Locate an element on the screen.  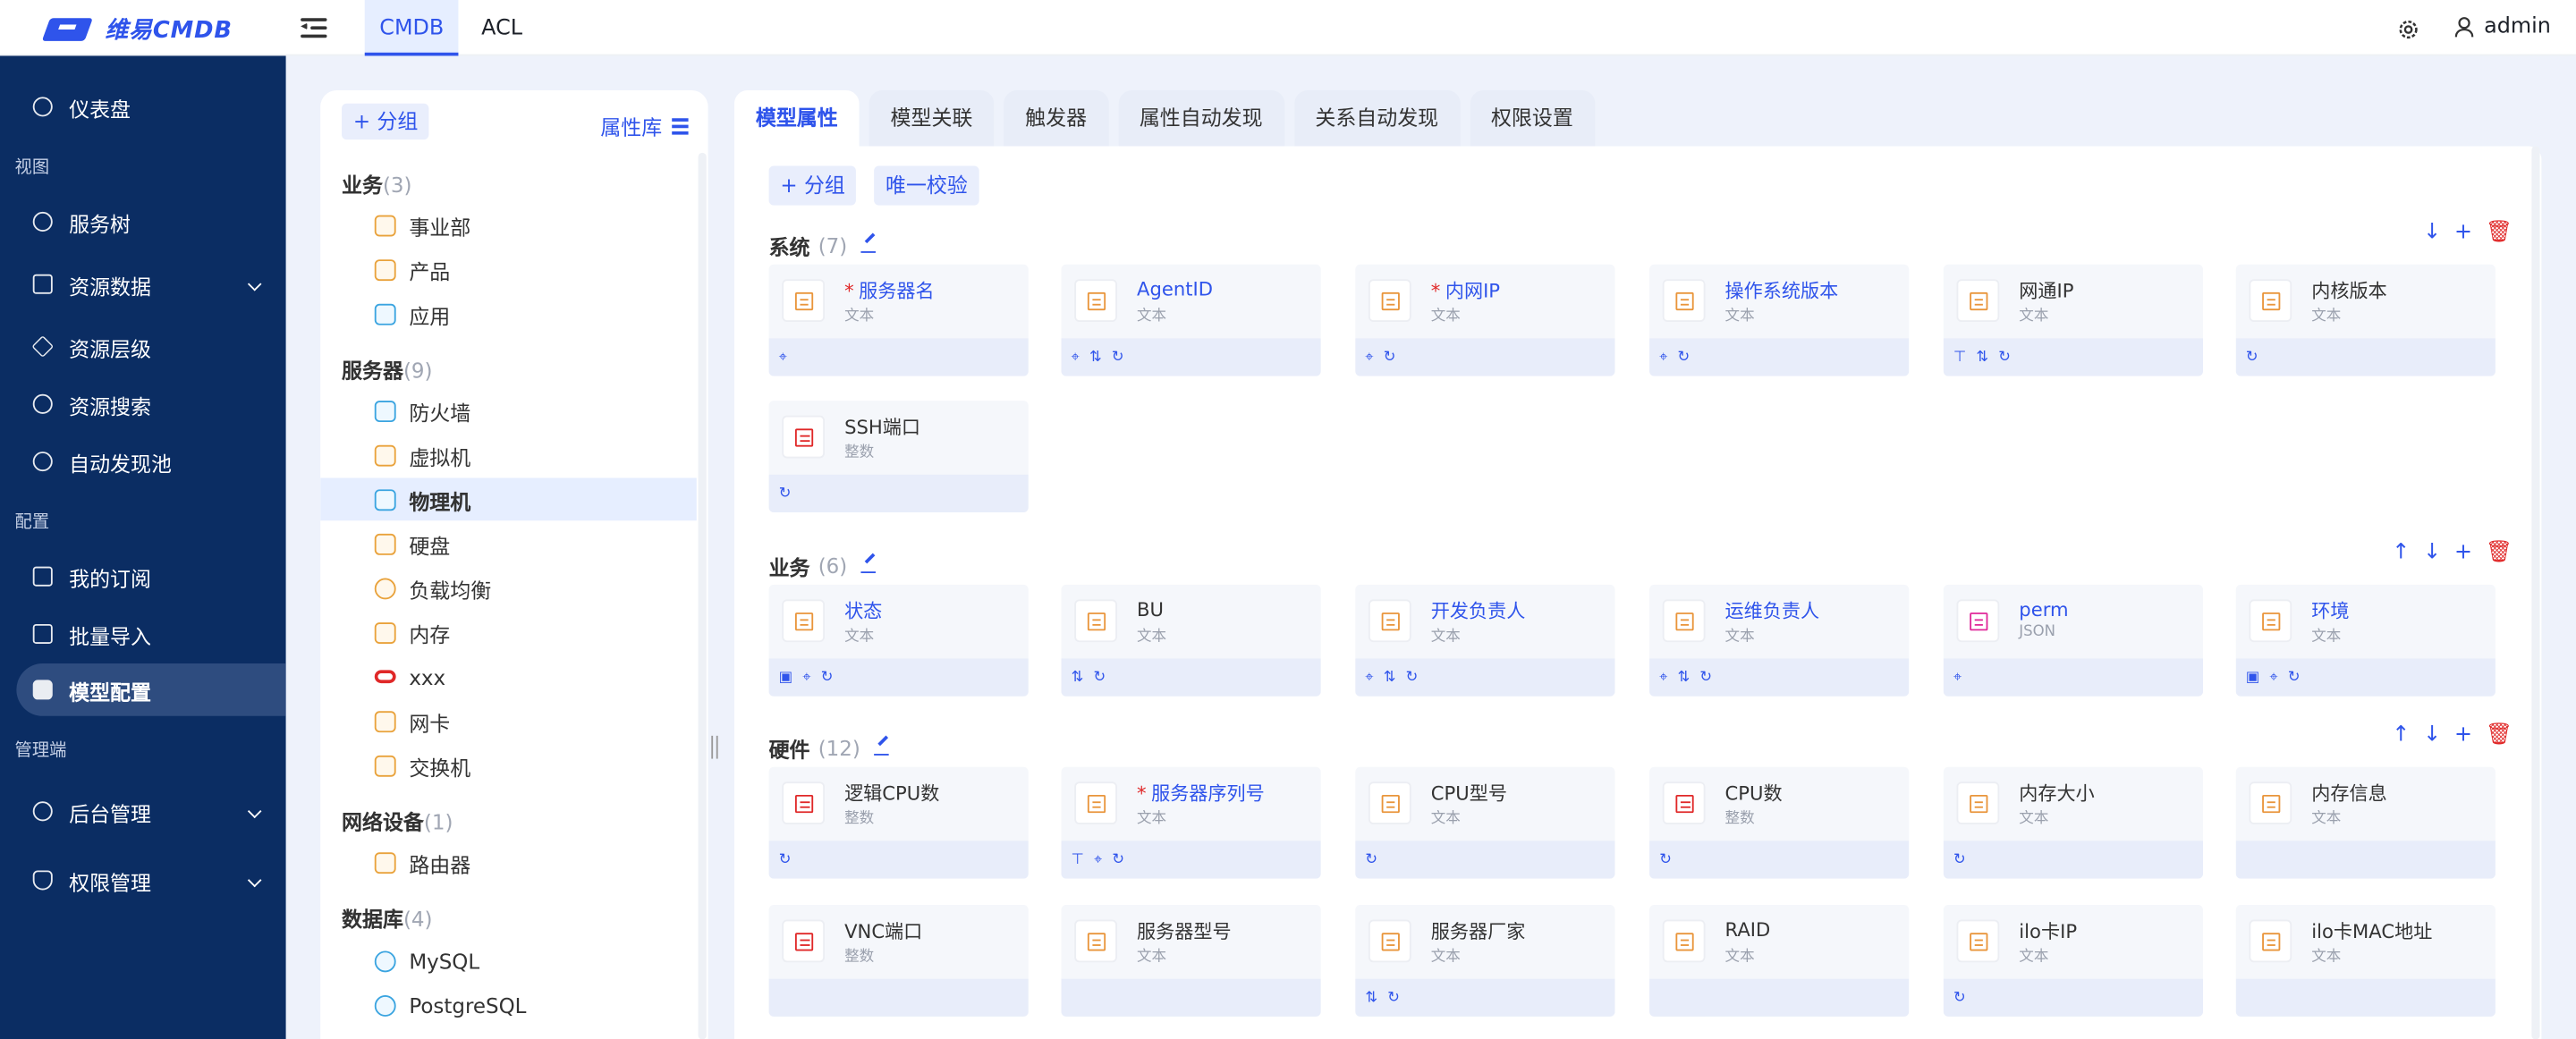
attribute-library-button: 属性库 is located at coordinates (644, 125).